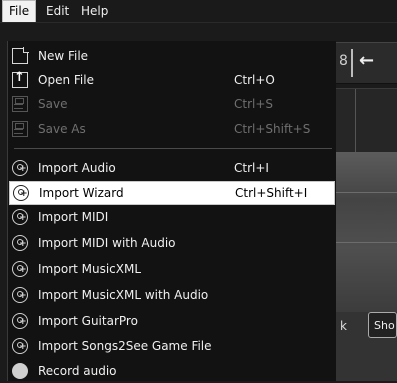 The width and height of the screenshot is (397, 383). Describe the element at coordinates (272, 129) in the screenshot. I see `menu-item-shortcut: Ctrl+Shift+S` at that location.